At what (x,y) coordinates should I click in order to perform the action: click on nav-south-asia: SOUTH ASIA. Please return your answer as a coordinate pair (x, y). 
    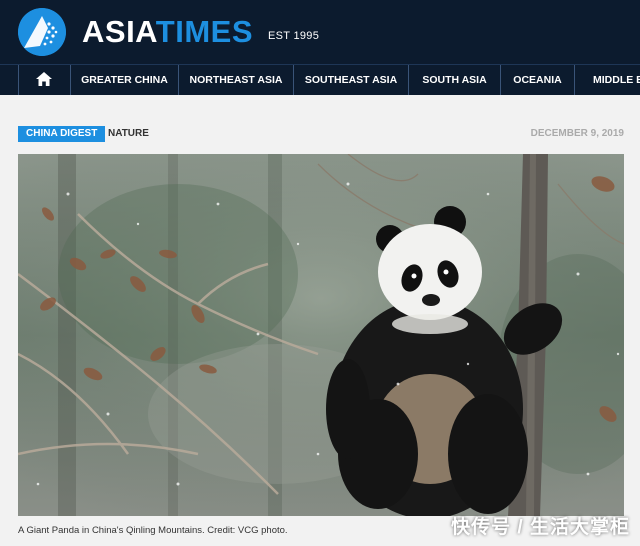
    Looking at the image, I should click on (454, 80).